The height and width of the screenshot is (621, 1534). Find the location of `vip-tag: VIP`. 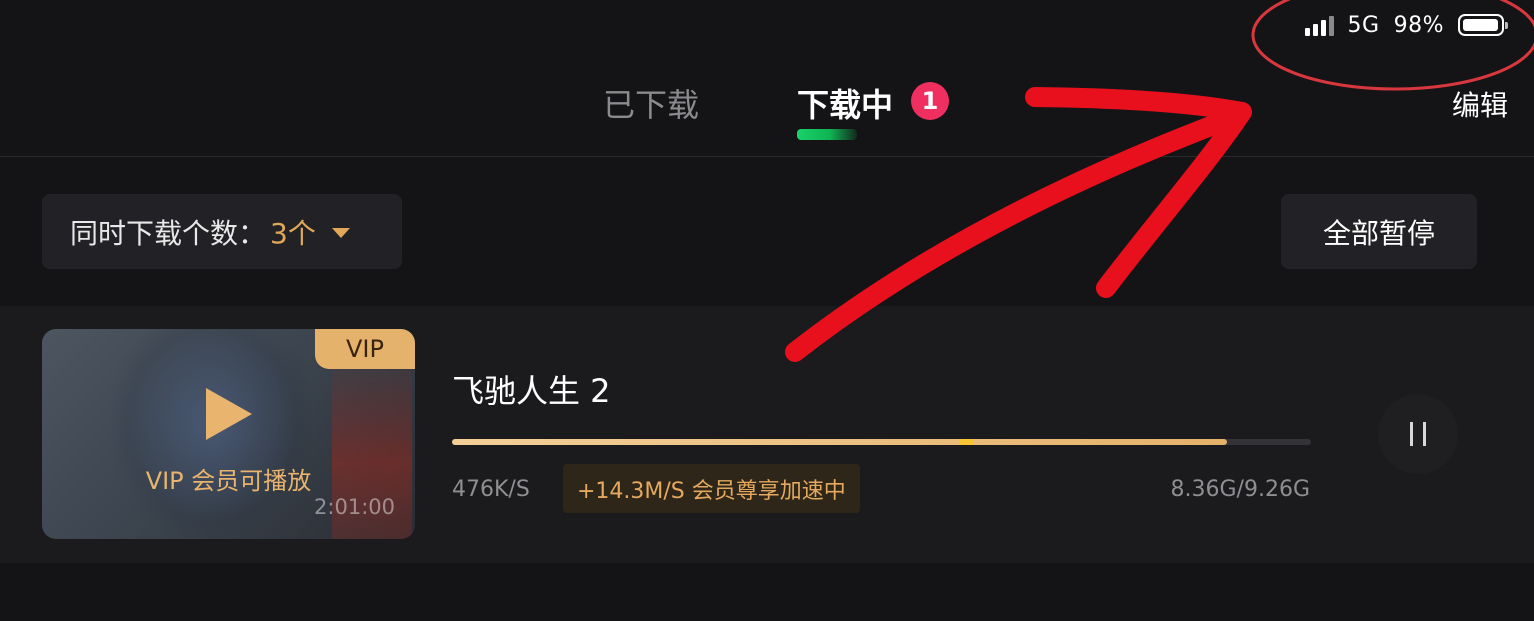

vip-tag: VIP is located at coordinates (365, 349).